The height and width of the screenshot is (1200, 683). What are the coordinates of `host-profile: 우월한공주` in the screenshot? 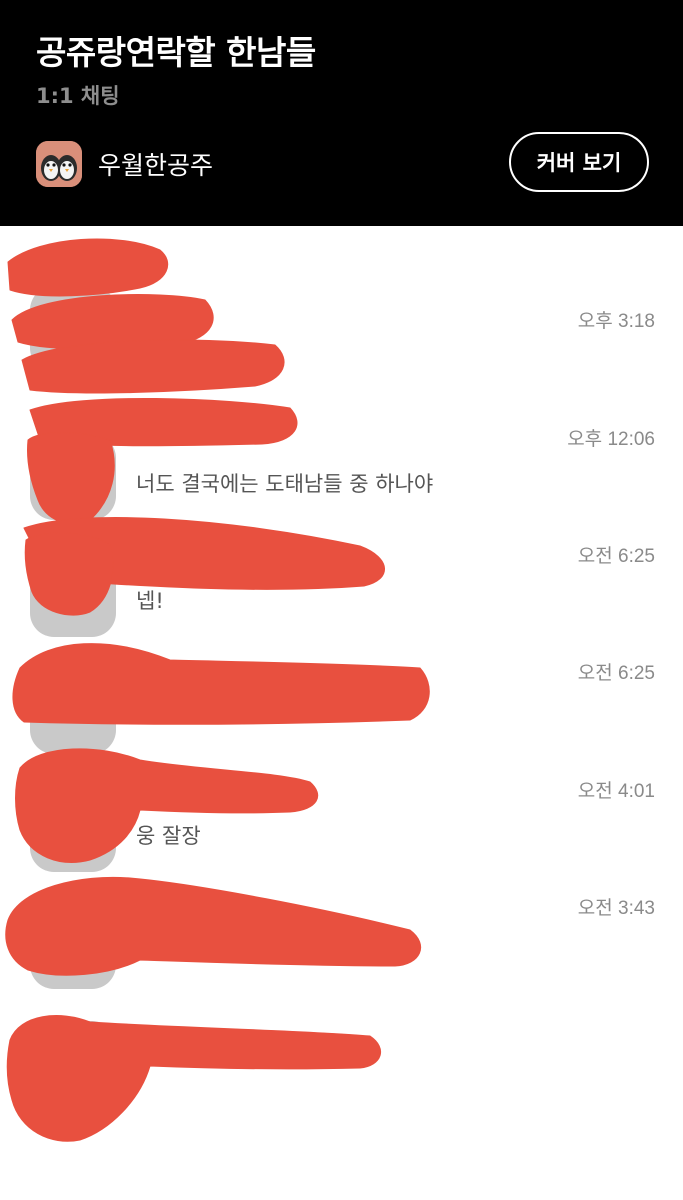 It's located at (124, 164).